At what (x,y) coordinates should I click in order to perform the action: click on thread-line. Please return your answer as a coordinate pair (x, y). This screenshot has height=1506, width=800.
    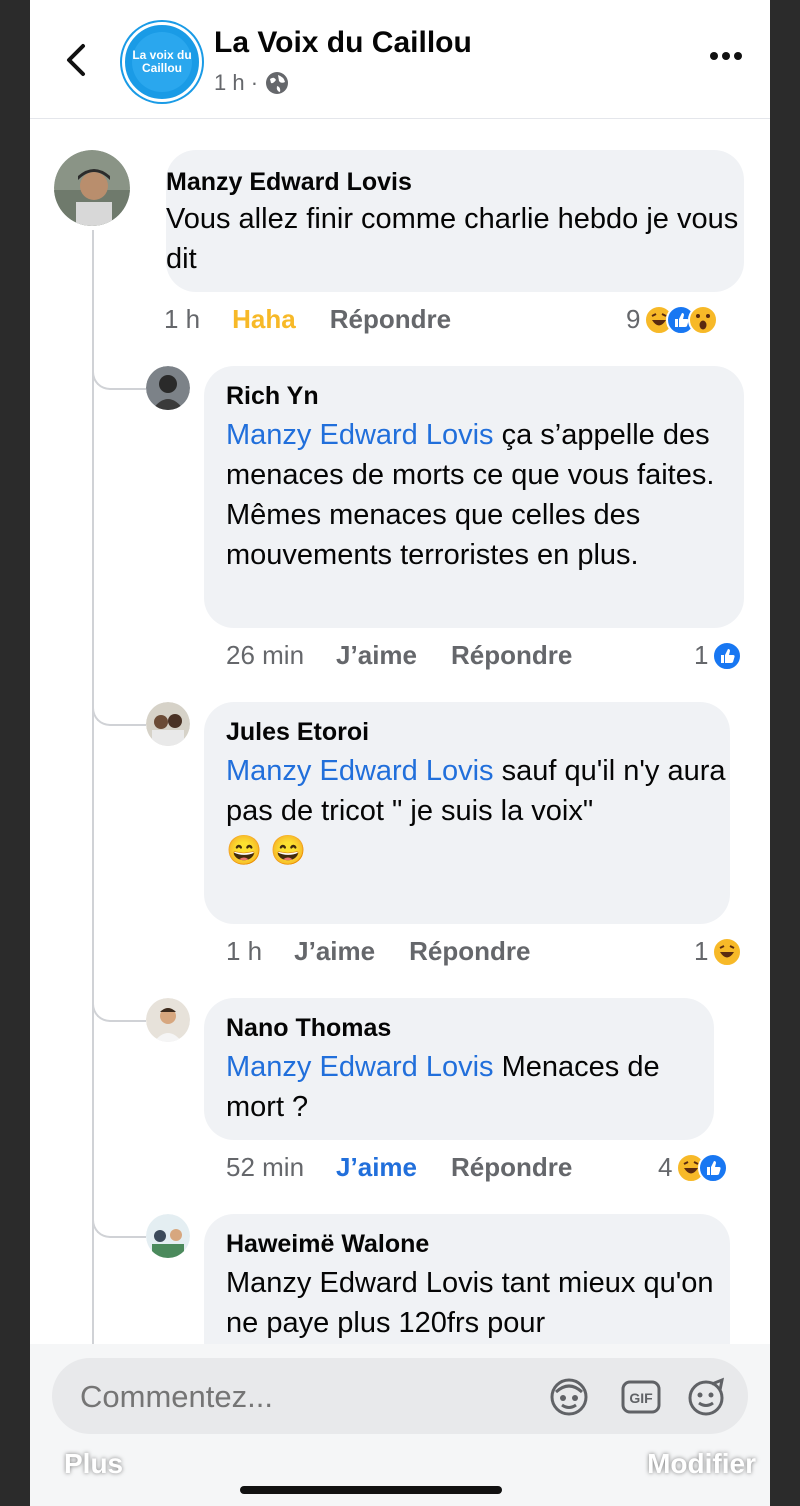
    Looking at the image, I should click on (93, 787).